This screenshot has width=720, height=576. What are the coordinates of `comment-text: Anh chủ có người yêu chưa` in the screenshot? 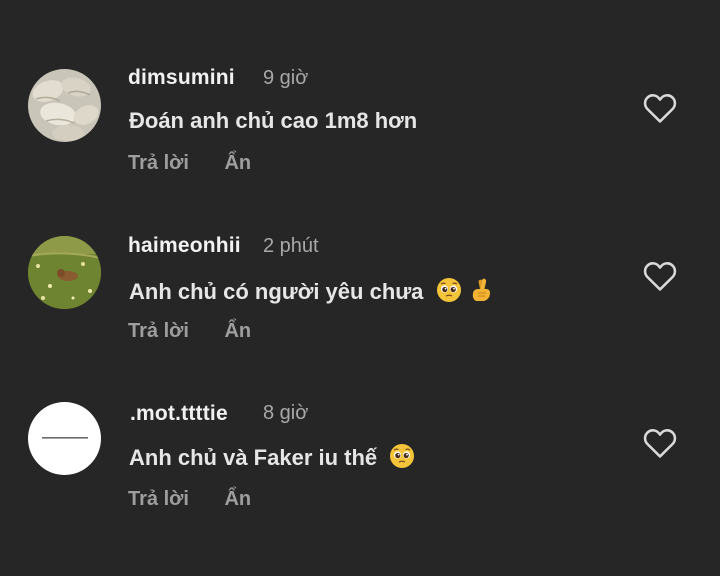 It's located at (311, 291).